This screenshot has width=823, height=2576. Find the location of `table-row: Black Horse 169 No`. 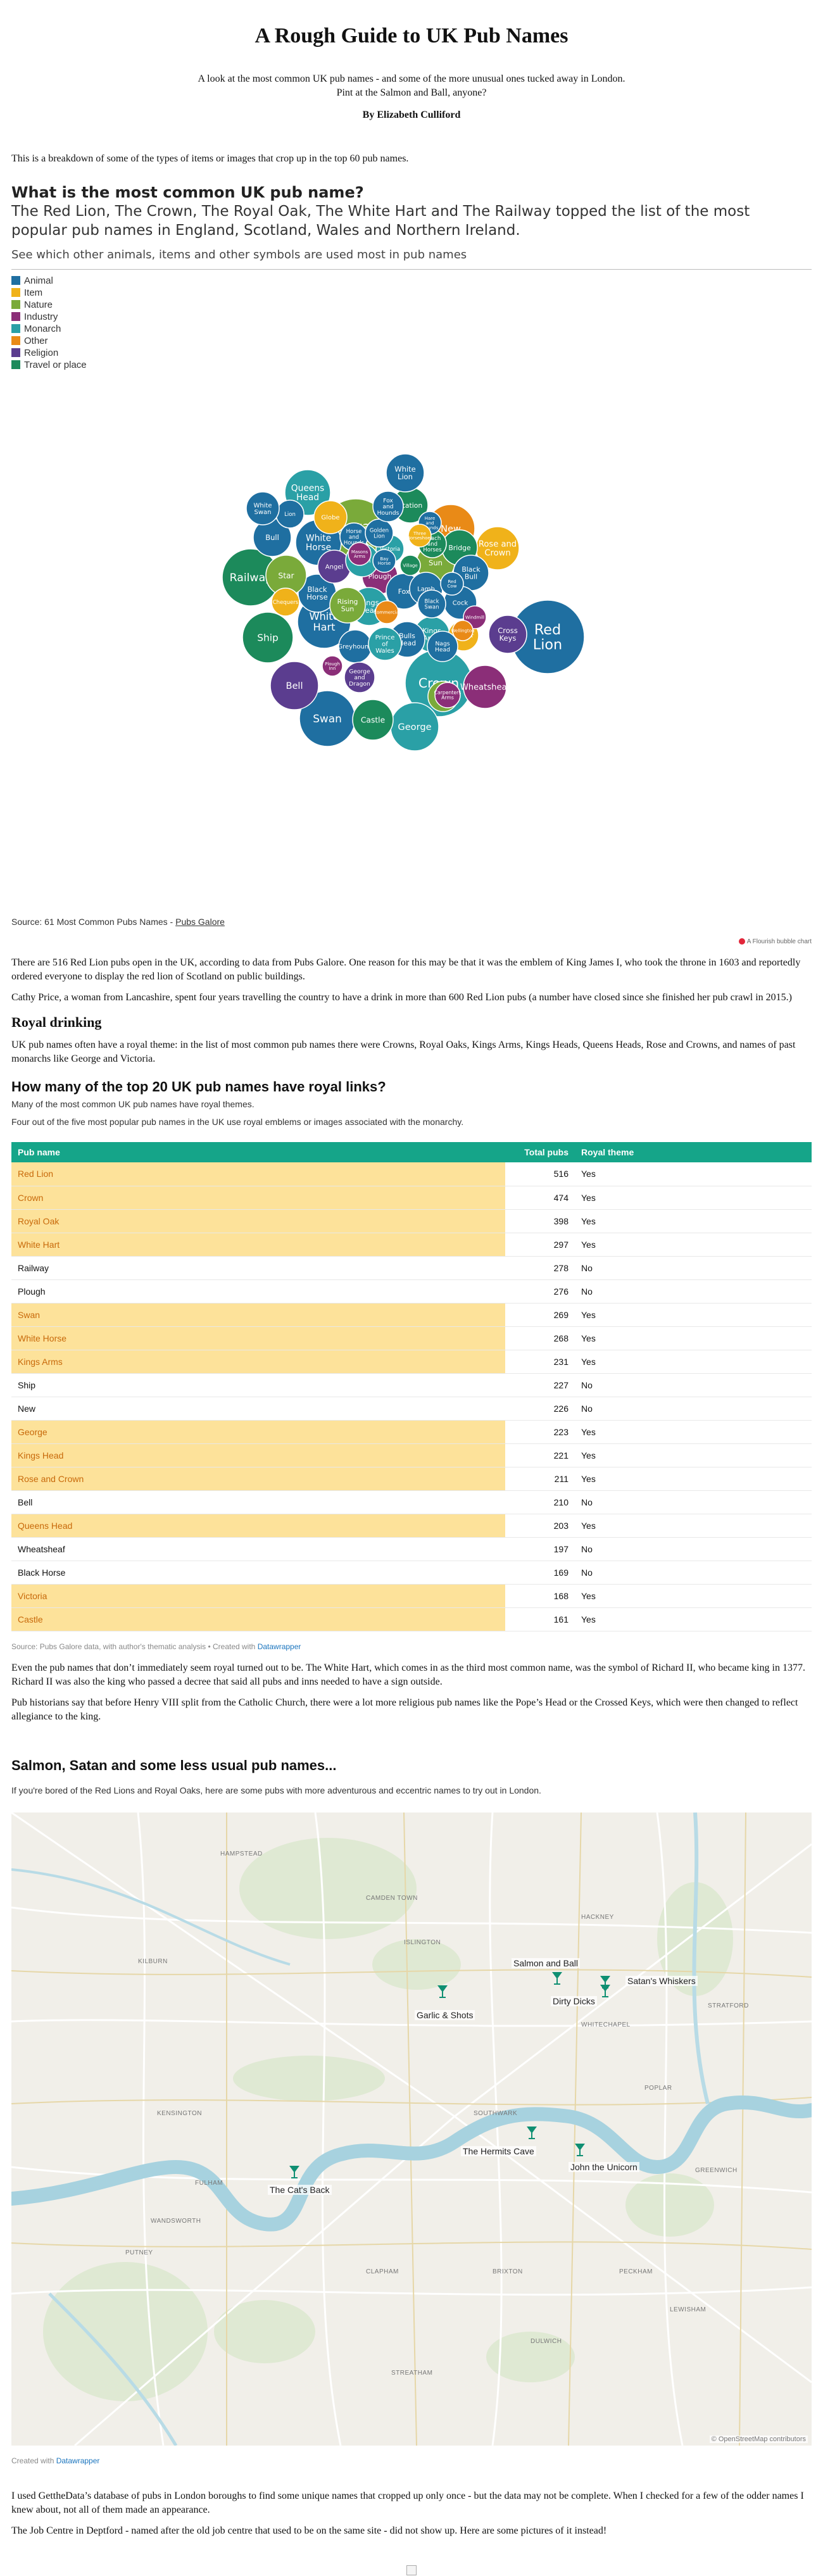

table-row: Black Horse 169 No is located at coordinates (411, 1573).